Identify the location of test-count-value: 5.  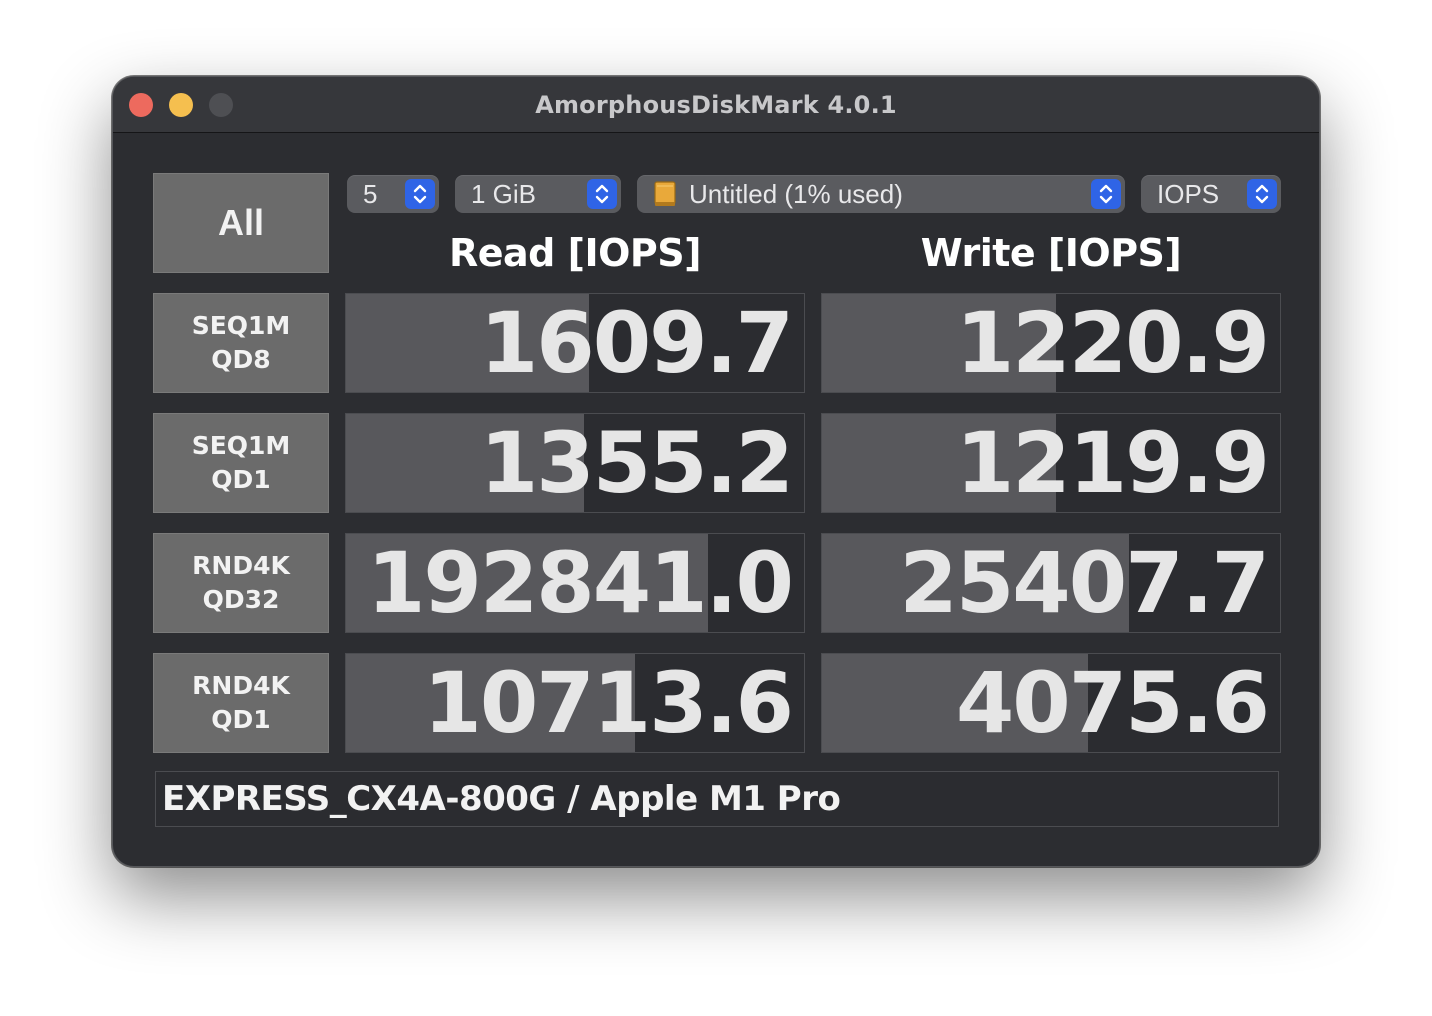
(370, 193).